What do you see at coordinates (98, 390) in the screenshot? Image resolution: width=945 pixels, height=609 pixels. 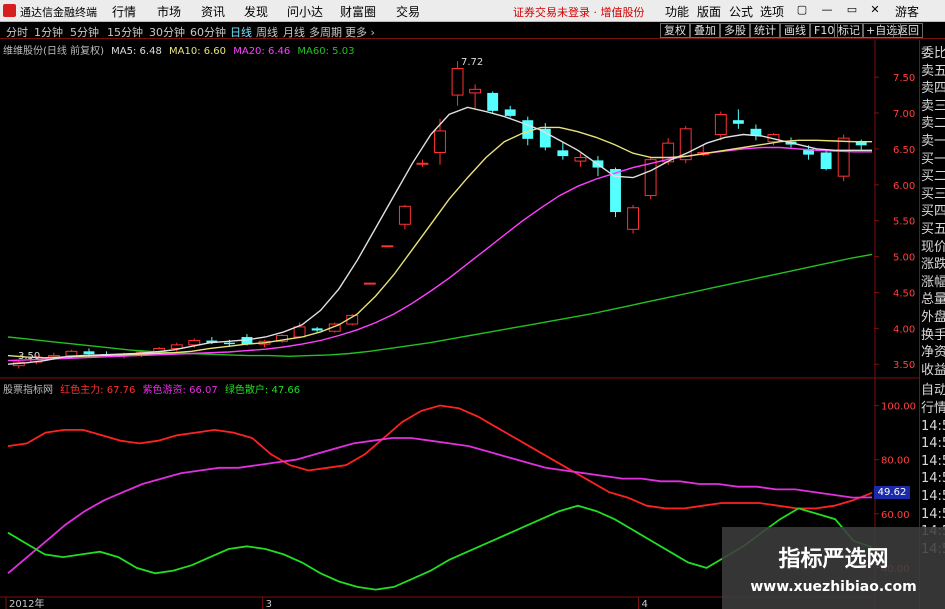 I see `legend-main-force: 红色主力: 67.76` at bounding box center [98, 390].